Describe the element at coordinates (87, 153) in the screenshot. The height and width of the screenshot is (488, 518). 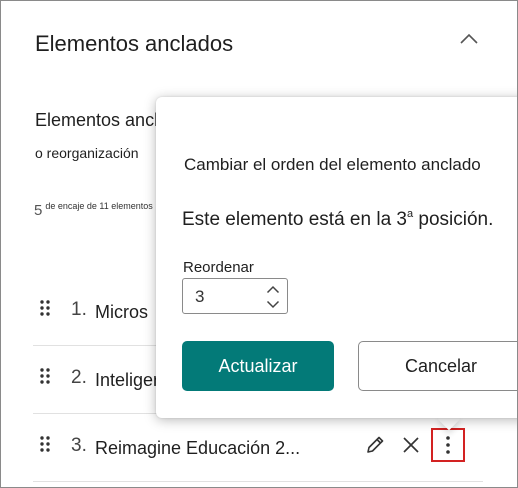
I see `section-subtitle: o reorganización` at that location.